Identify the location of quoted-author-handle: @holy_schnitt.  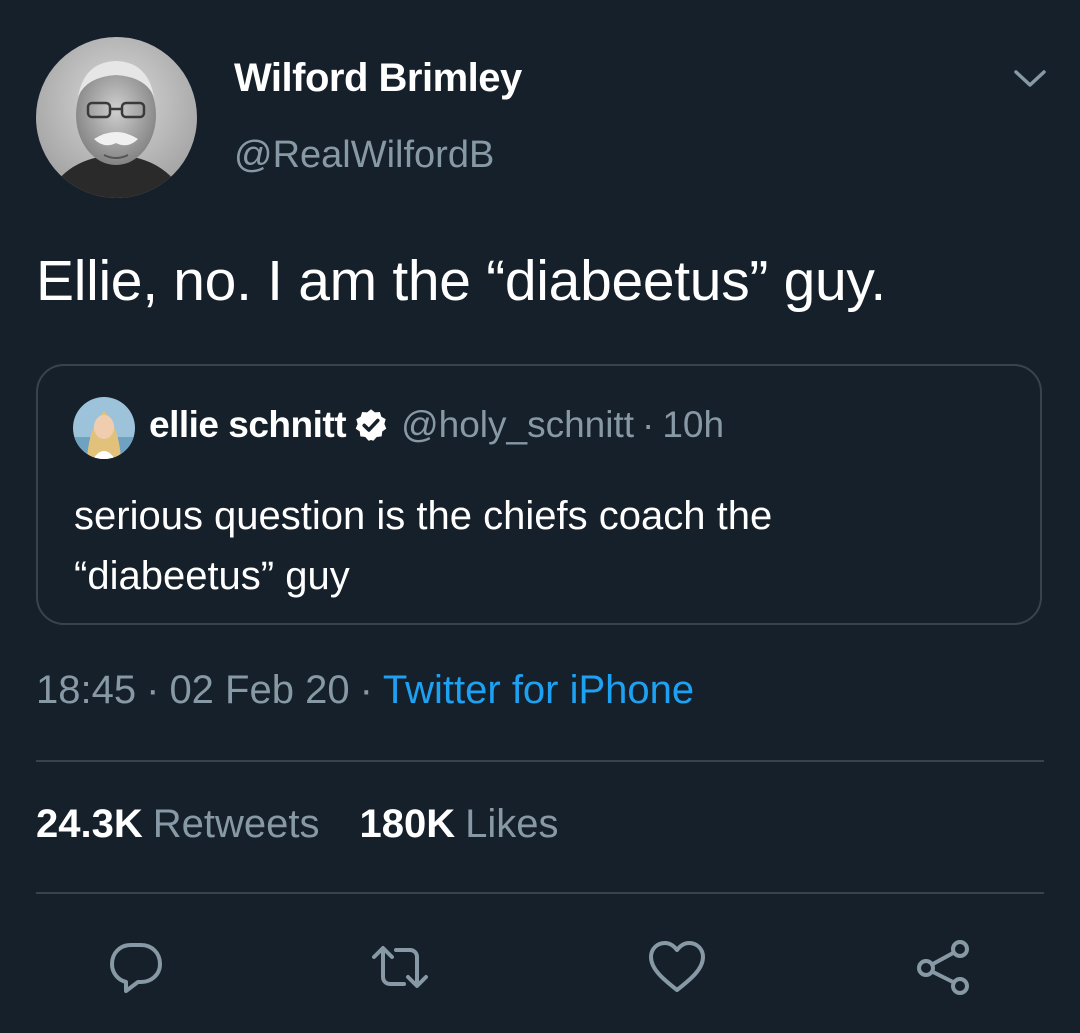
(517, 425).